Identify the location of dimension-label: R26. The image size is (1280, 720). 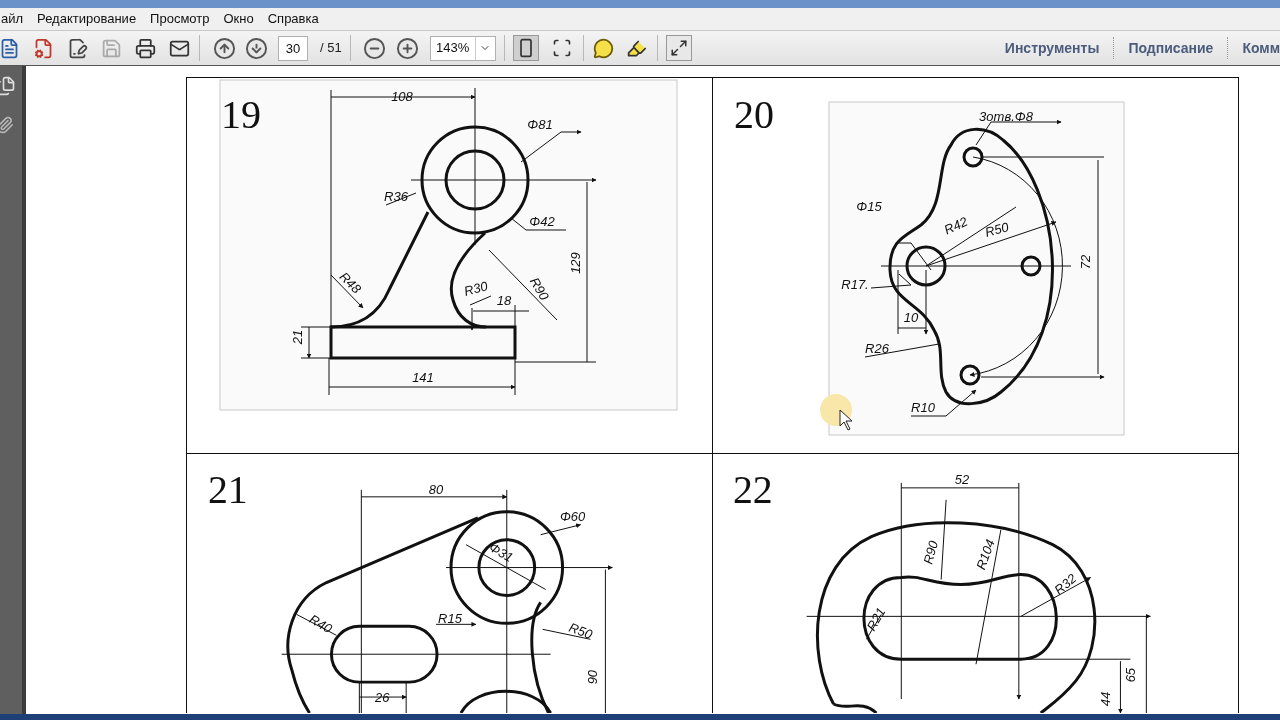
(877, 348).